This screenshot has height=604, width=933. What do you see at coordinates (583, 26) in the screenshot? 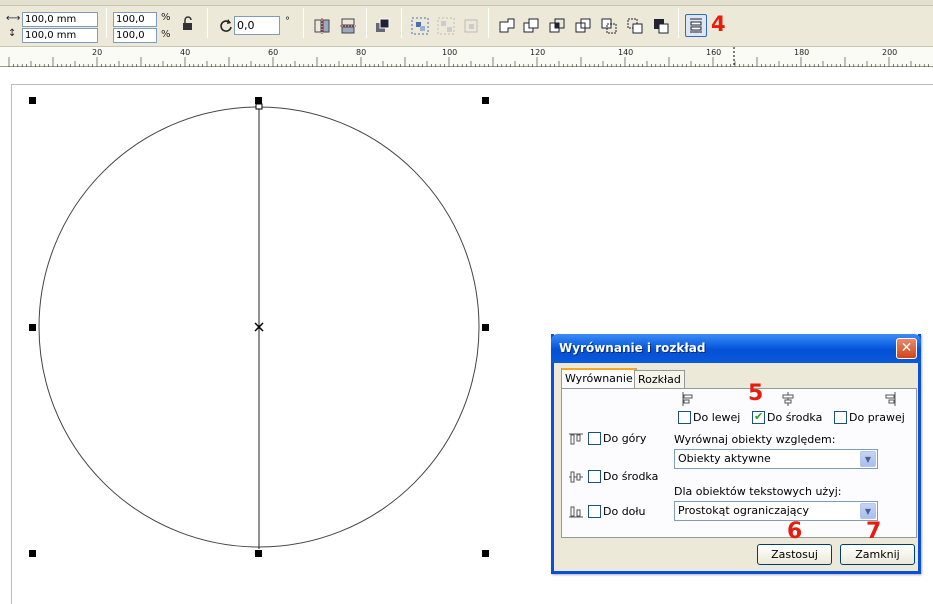
I see `simplify-icon` at bounding box center [583, 26].